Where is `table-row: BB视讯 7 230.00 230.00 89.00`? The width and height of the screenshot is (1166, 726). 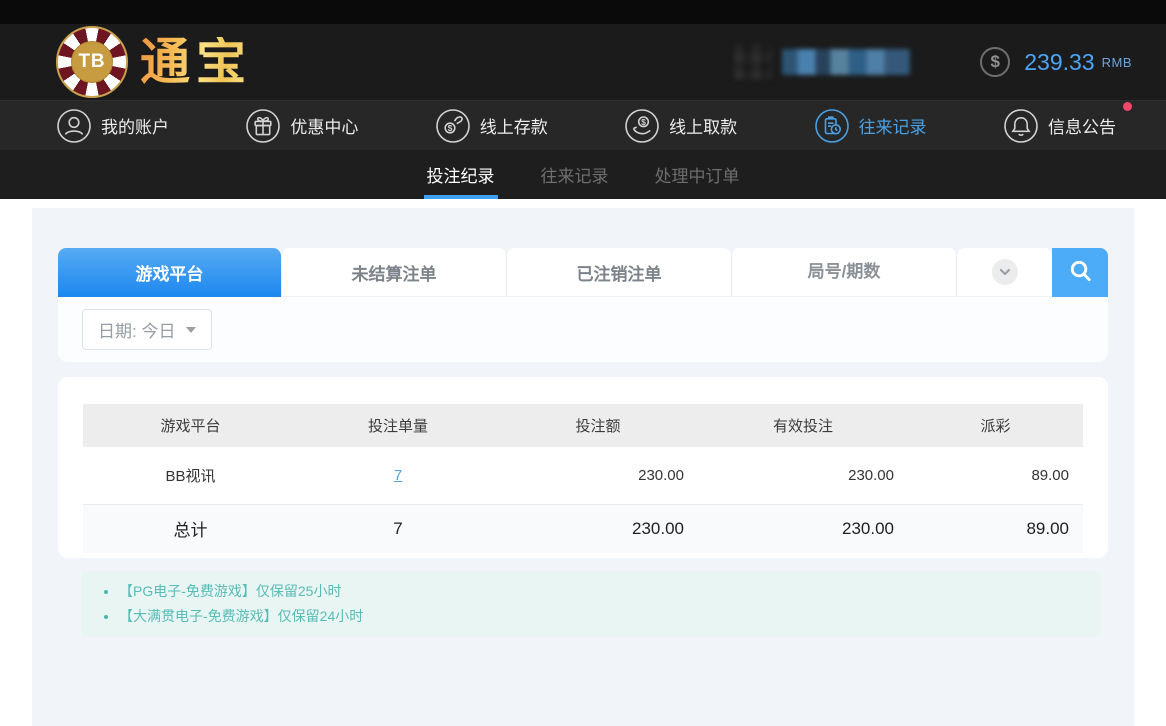 table-row: BB视讯 7 230.00 230.00 89.00 is located at coordinates (583, 476).